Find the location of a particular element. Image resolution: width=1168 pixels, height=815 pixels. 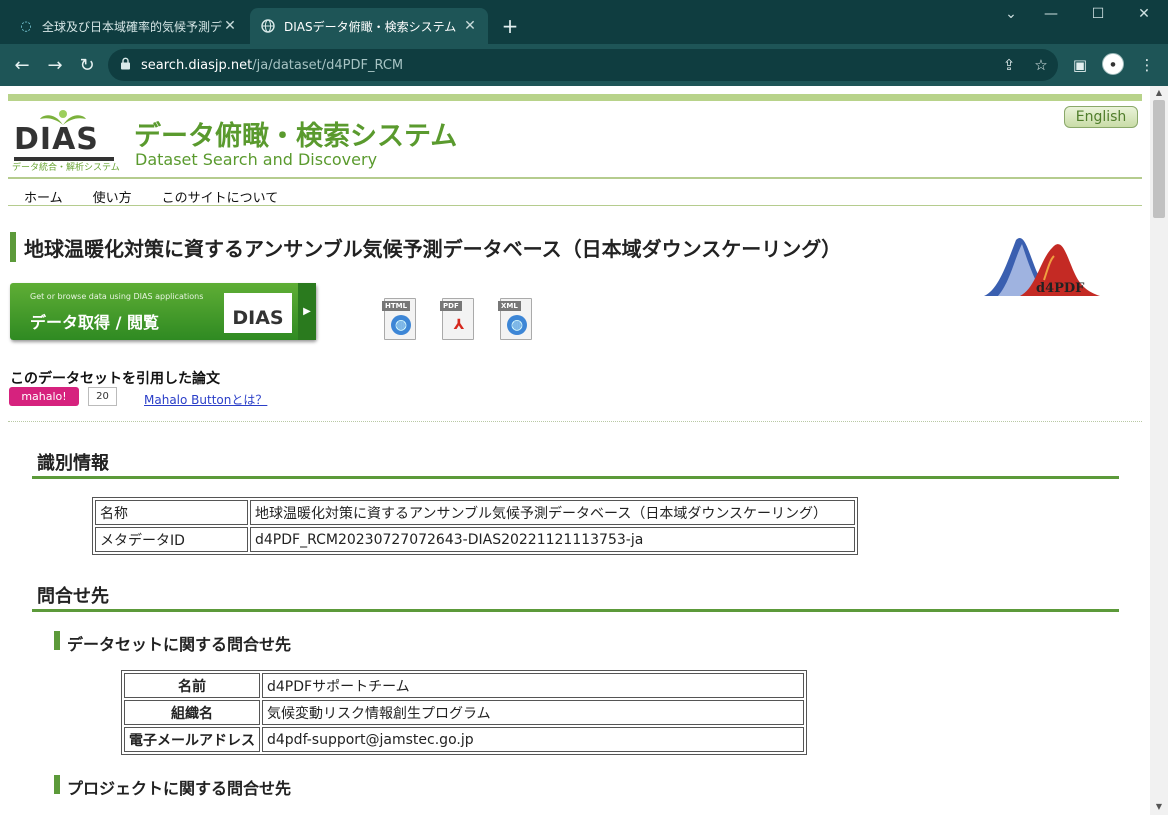

dias-logo-subtitle: データ統合・解析システム is located at coordinates (66, 168).